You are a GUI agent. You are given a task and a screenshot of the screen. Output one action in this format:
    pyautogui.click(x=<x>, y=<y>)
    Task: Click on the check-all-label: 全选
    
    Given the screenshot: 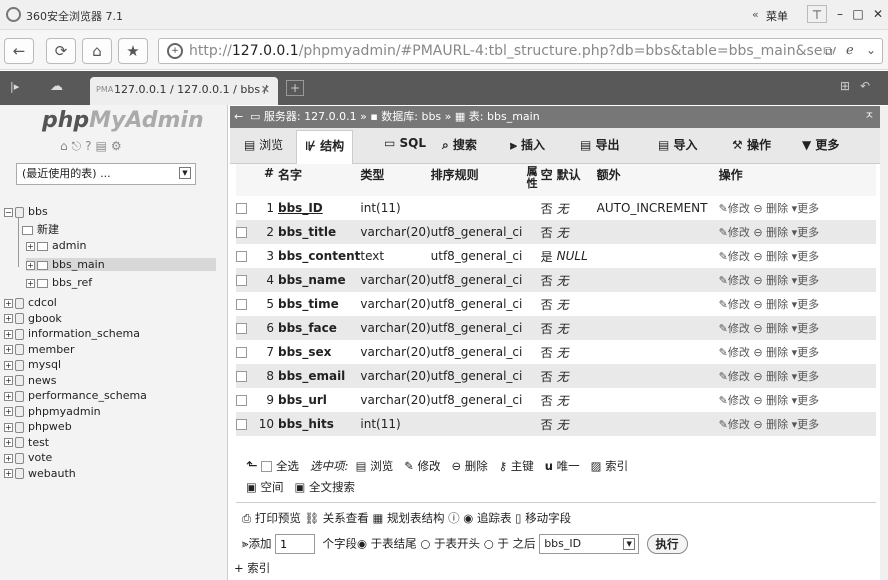 What is the action you would take?
    pyautogui.click(x=287, y=466)
    